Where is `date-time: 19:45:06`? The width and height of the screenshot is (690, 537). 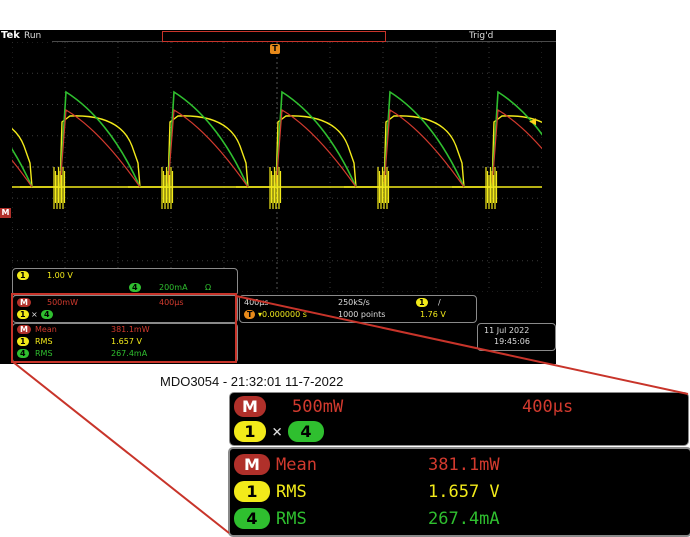
date-time: 19:45:06 is located at coordinates (512, 341).